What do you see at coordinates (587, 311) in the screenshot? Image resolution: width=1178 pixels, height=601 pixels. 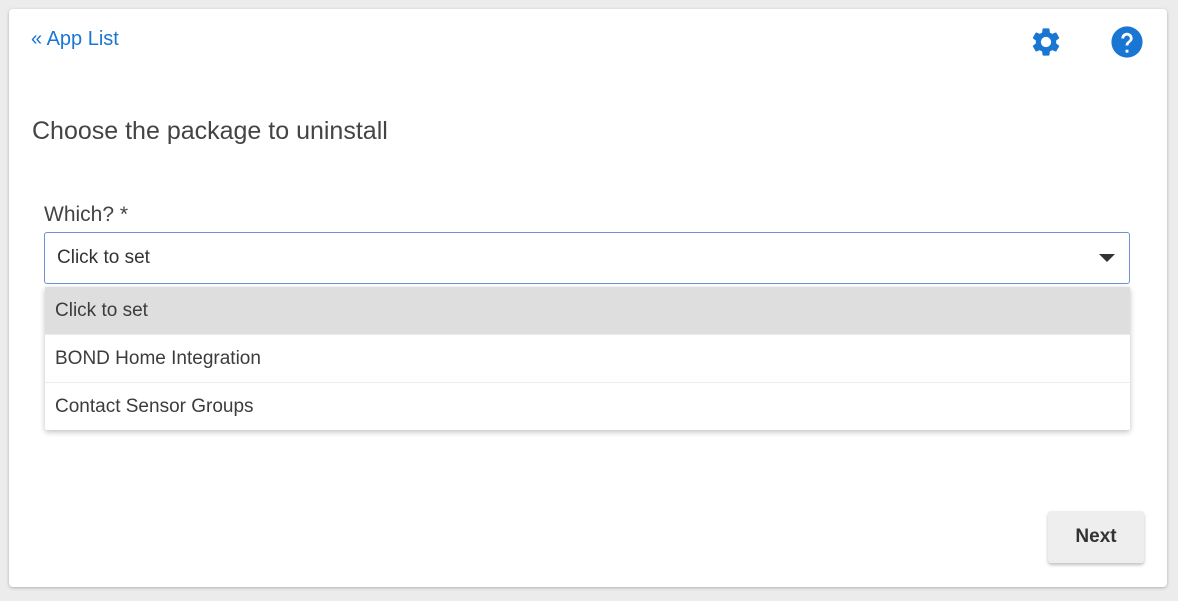 I see `dropdown-option-placeholder: Click to set` at bounding box center [587, 311].